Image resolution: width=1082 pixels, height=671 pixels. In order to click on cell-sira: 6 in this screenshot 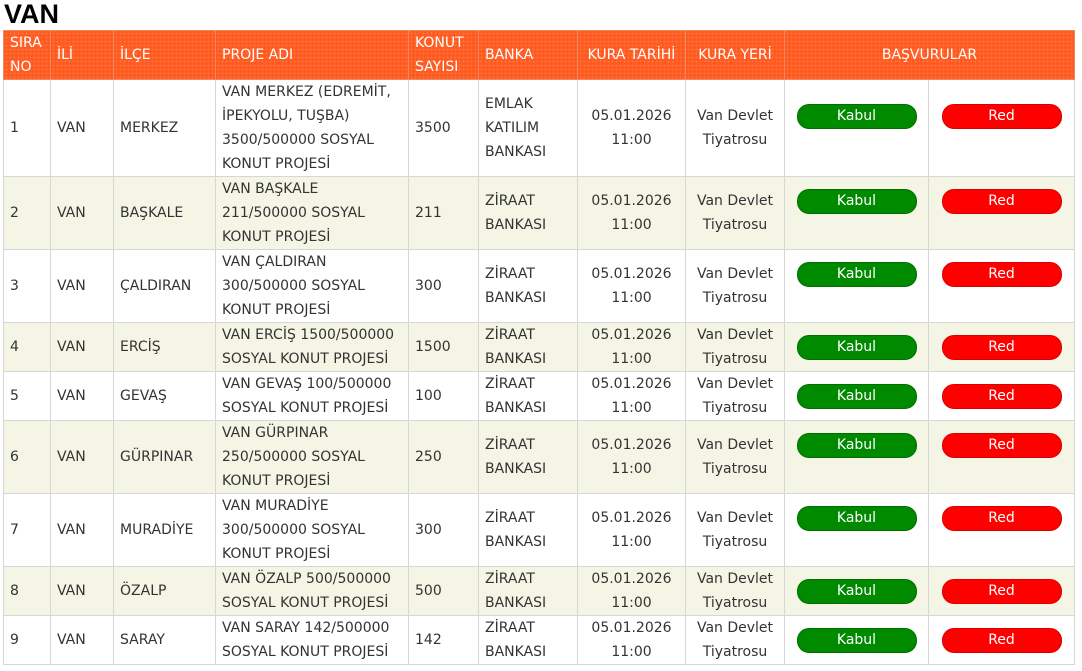, I will do `click(27, 457)`.